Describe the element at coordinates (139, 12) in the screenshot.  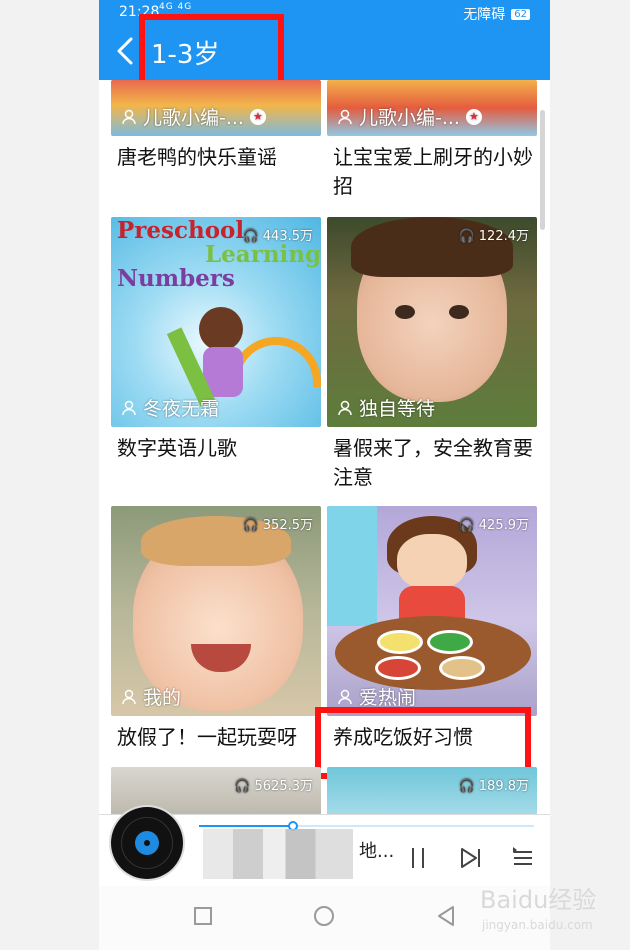
I see `status-time: 21:28` at that location.